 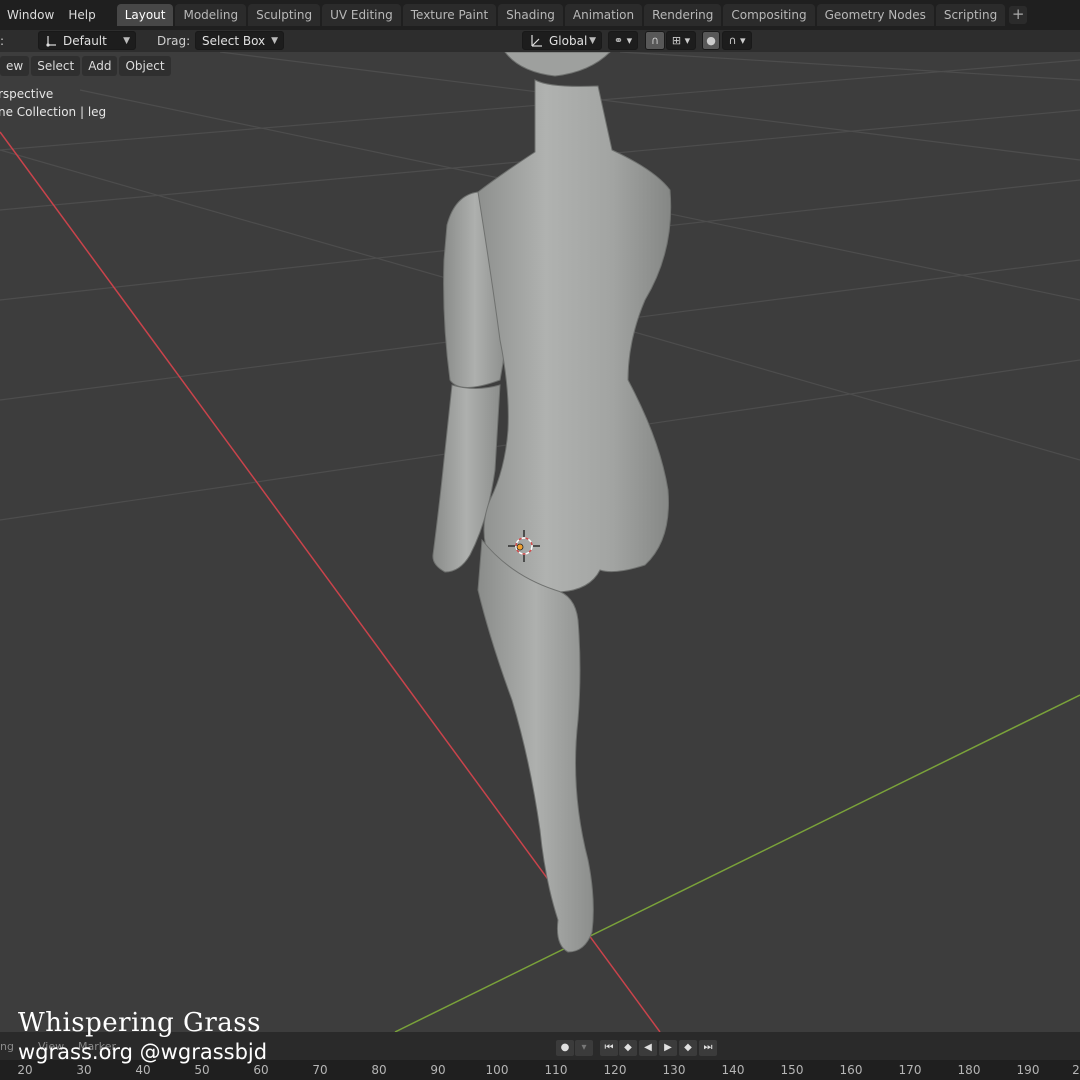 I want to click on record-button: ●, so click(x=565, y=1048).